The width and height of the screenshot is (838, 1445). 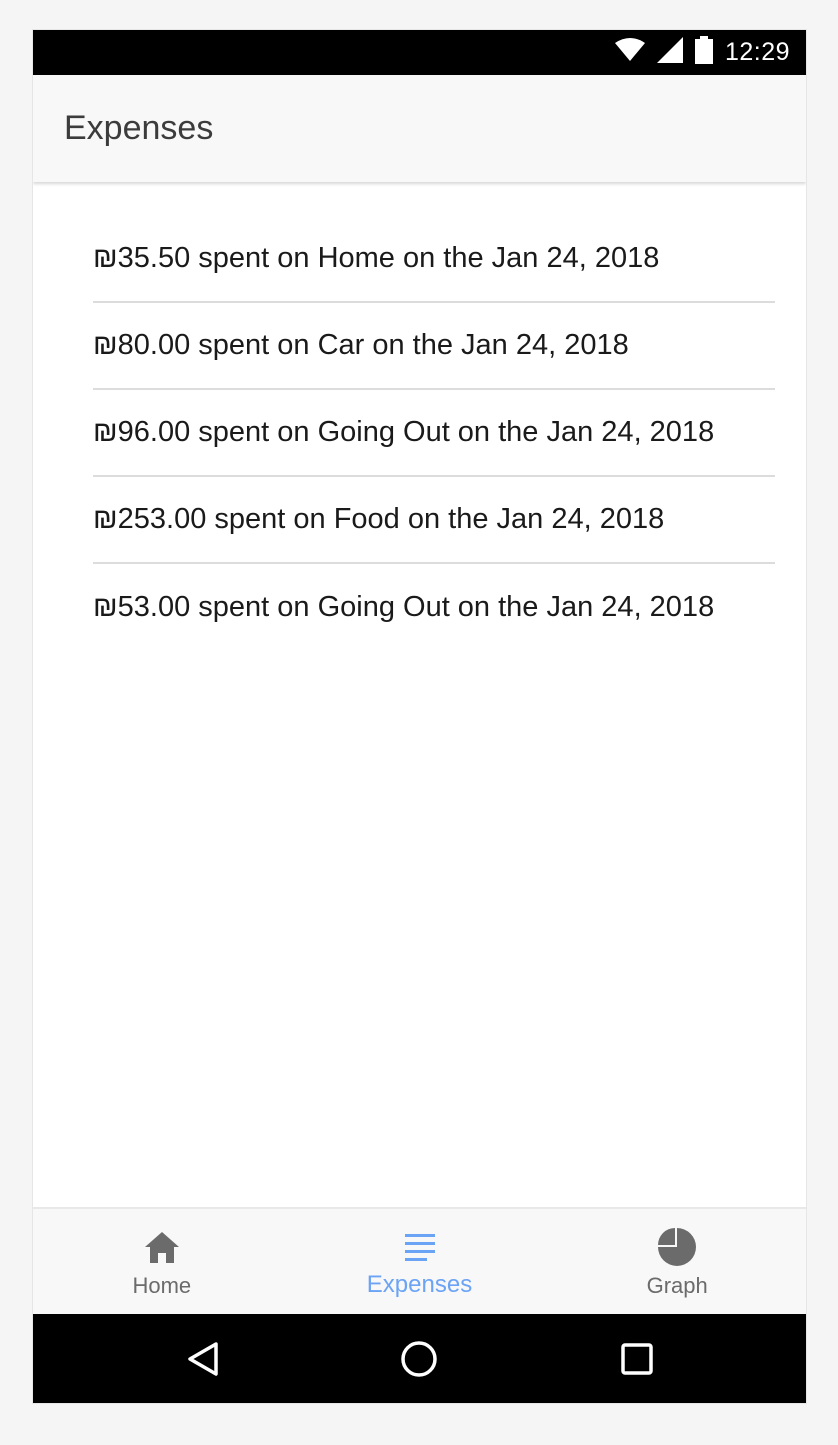 I want to click on status-bar: 12:29, so click(x=419, y=52).